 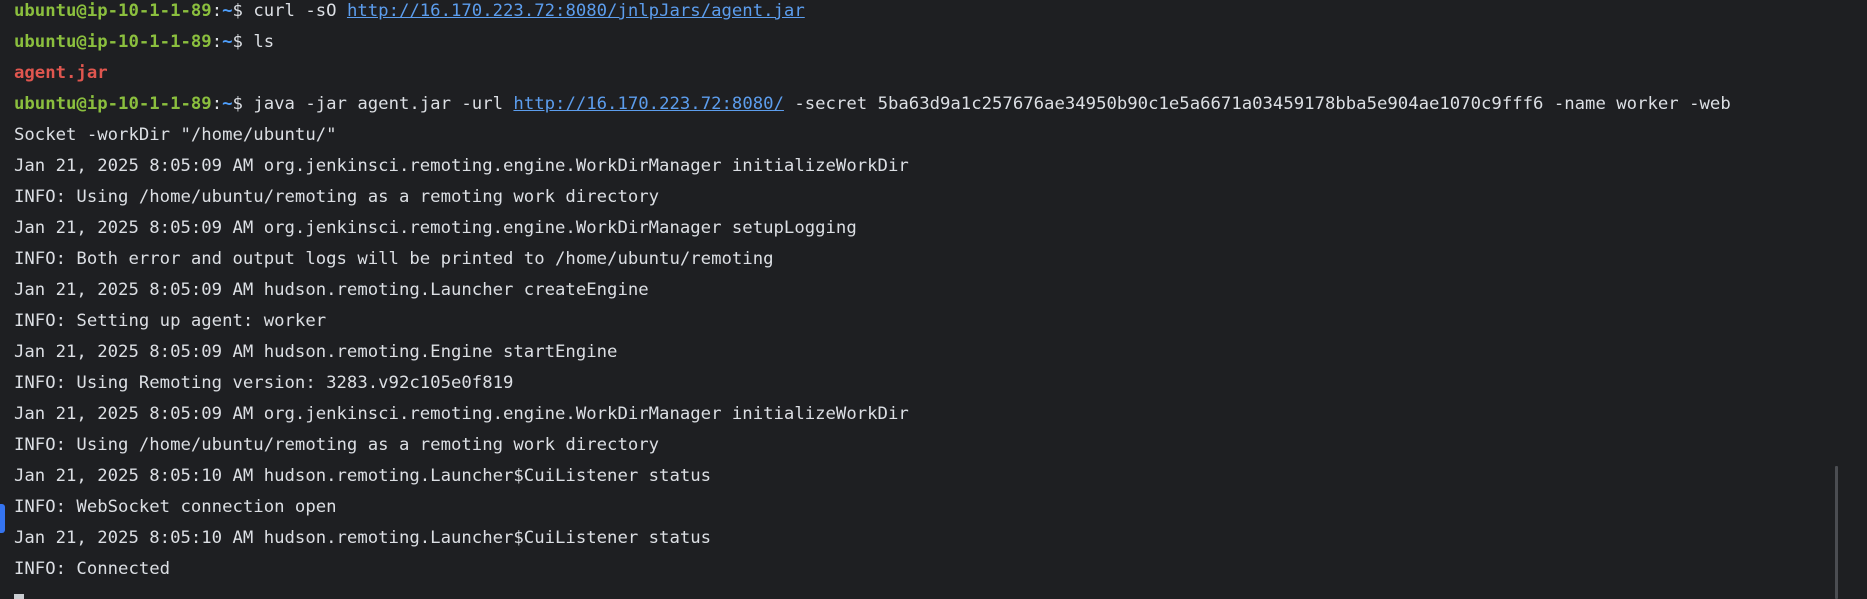 What do you see at coordinates (1836, 532) in the screenshot?
I see `scrollbar-thumb` at bounding box center [1836, 532].